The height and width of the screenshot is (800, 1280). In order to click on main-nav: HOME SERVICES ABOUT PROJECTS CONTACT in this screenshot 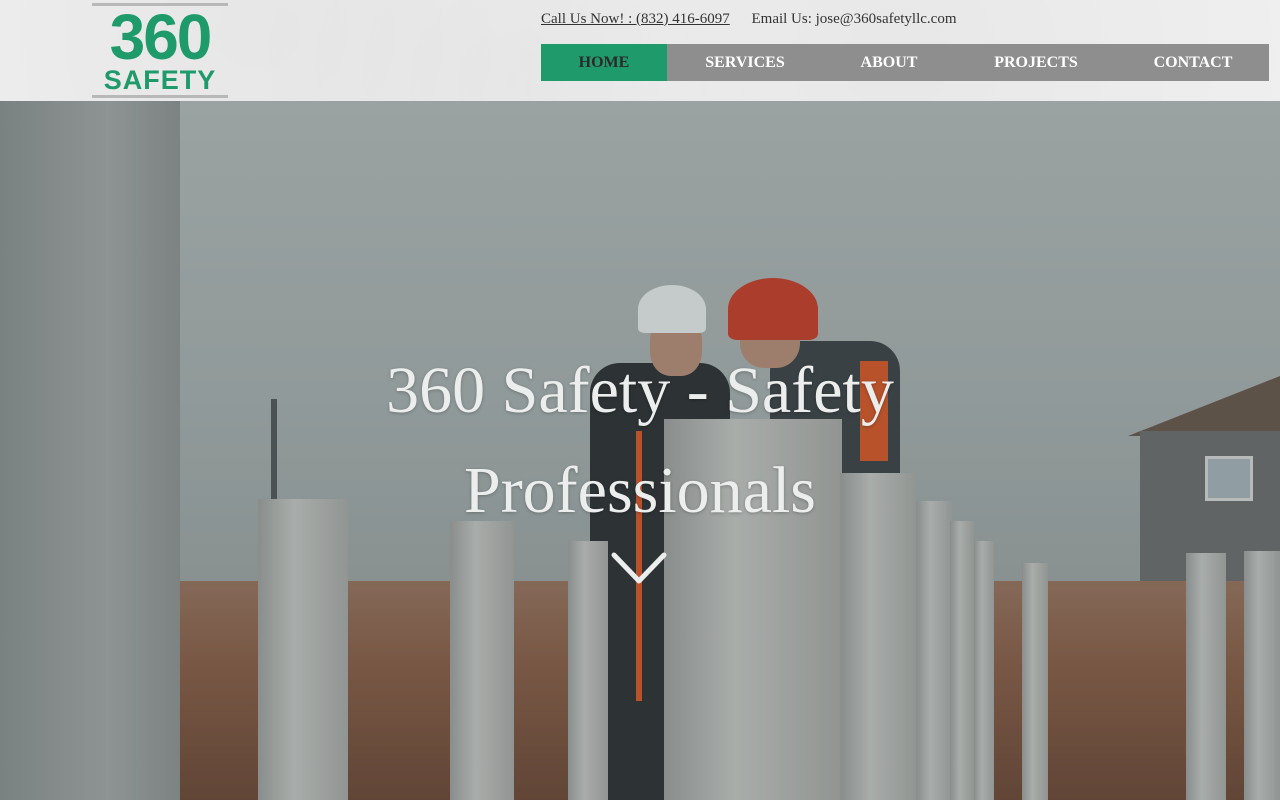, I will do `click(905, 62)`.